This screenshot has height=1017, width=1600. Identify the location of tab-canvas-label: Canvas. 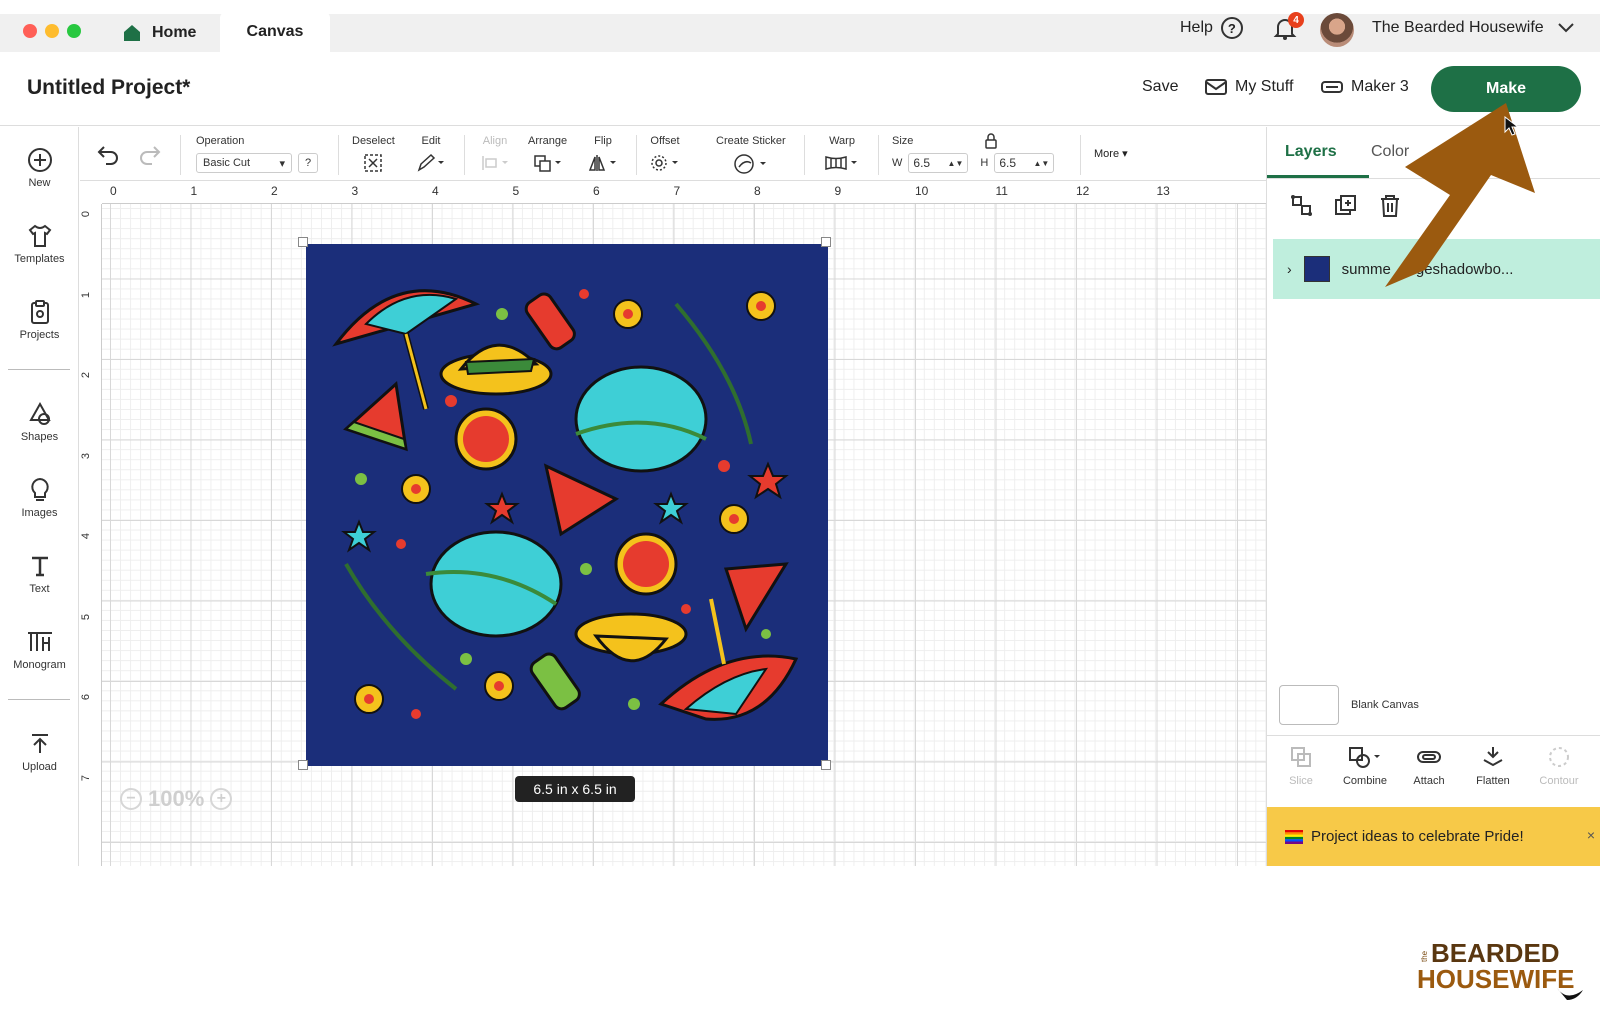
(275, 31).